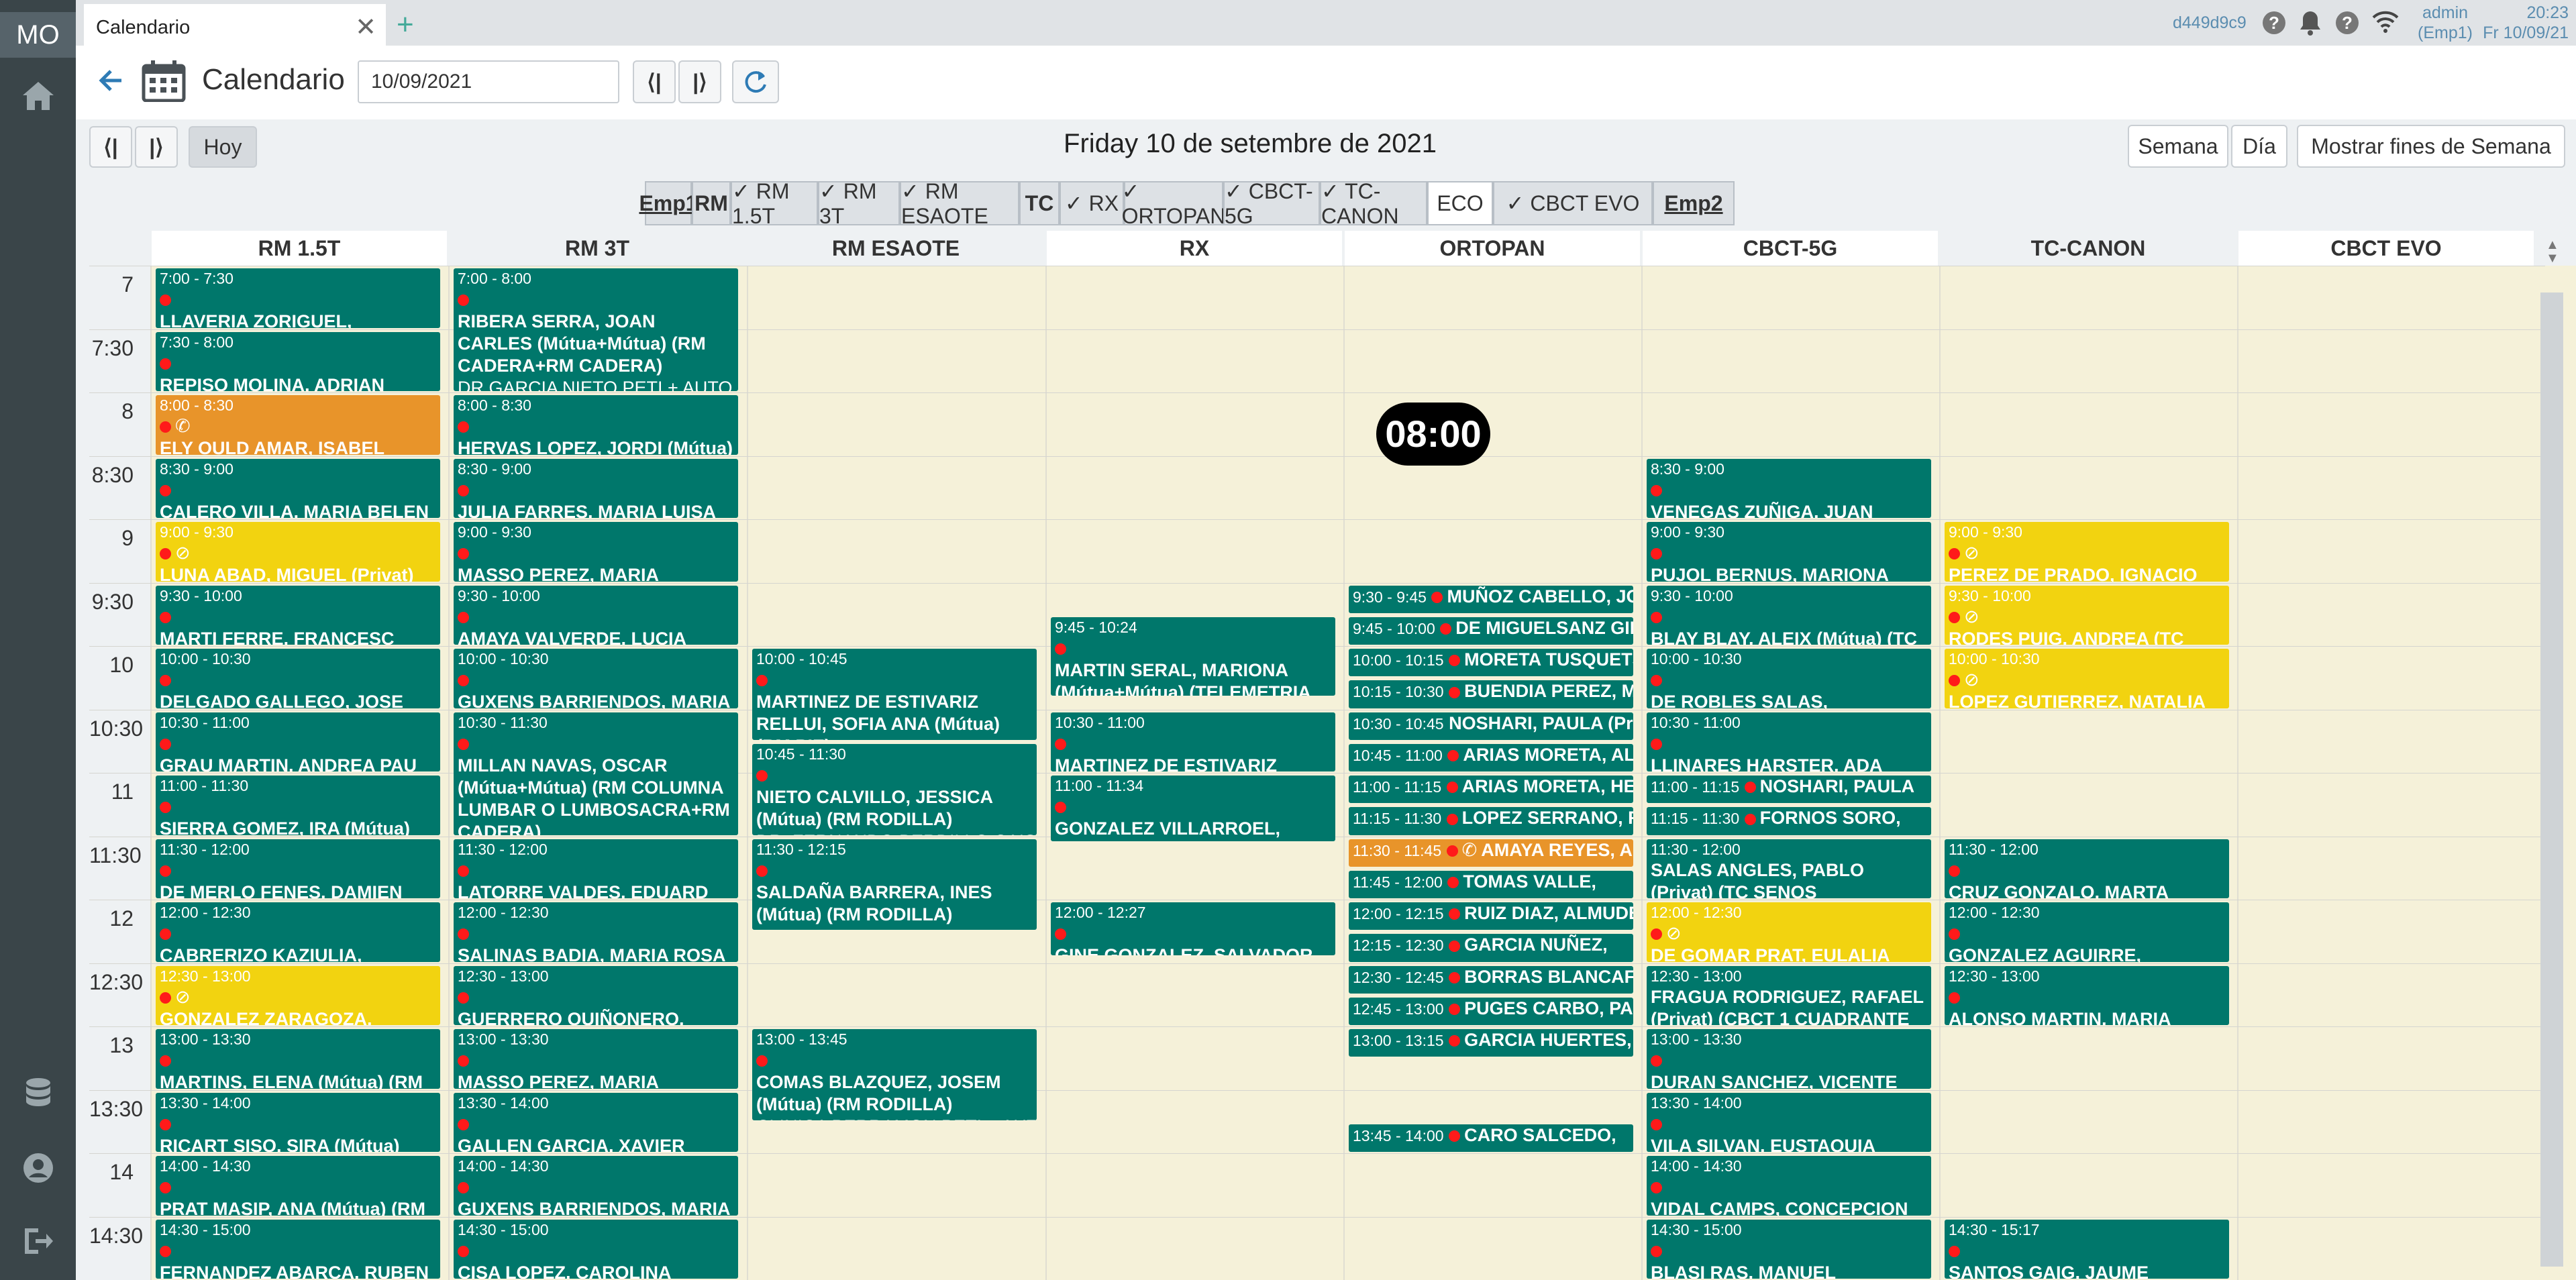 Image resolution: width=2576 pixels, height=1280 pixels. What do you see at coordinates (1573, 203) in the screenshot?
I see `resource-chip: ✓ CBCT EVO` at bounding box center [1573, 203].